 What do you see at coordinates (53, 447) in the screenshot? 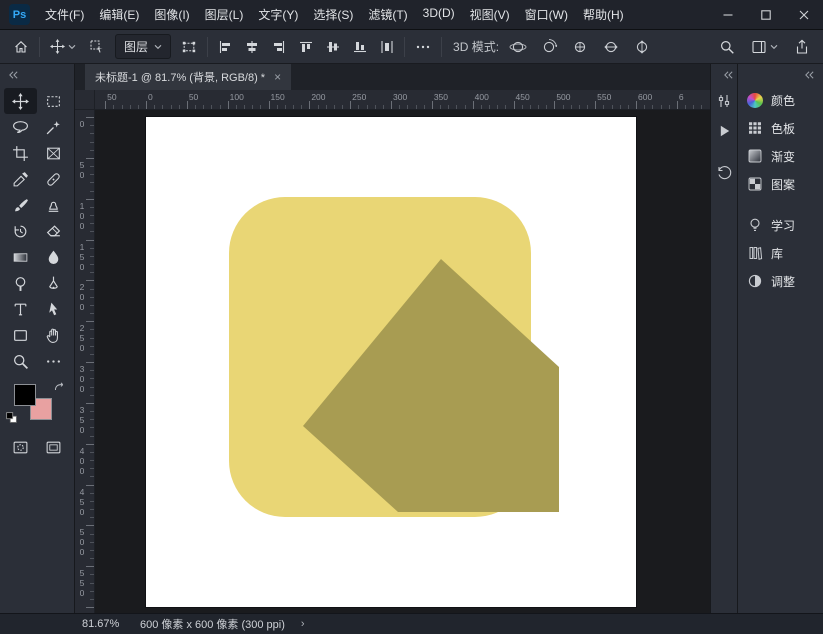
I see `screen-mode-button` at bounding box center [53, 447].